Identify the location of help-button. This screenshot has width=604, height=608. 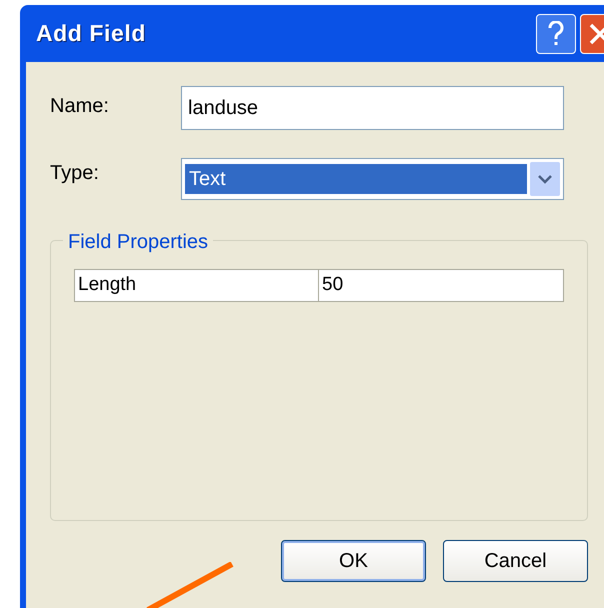
(556, 34).